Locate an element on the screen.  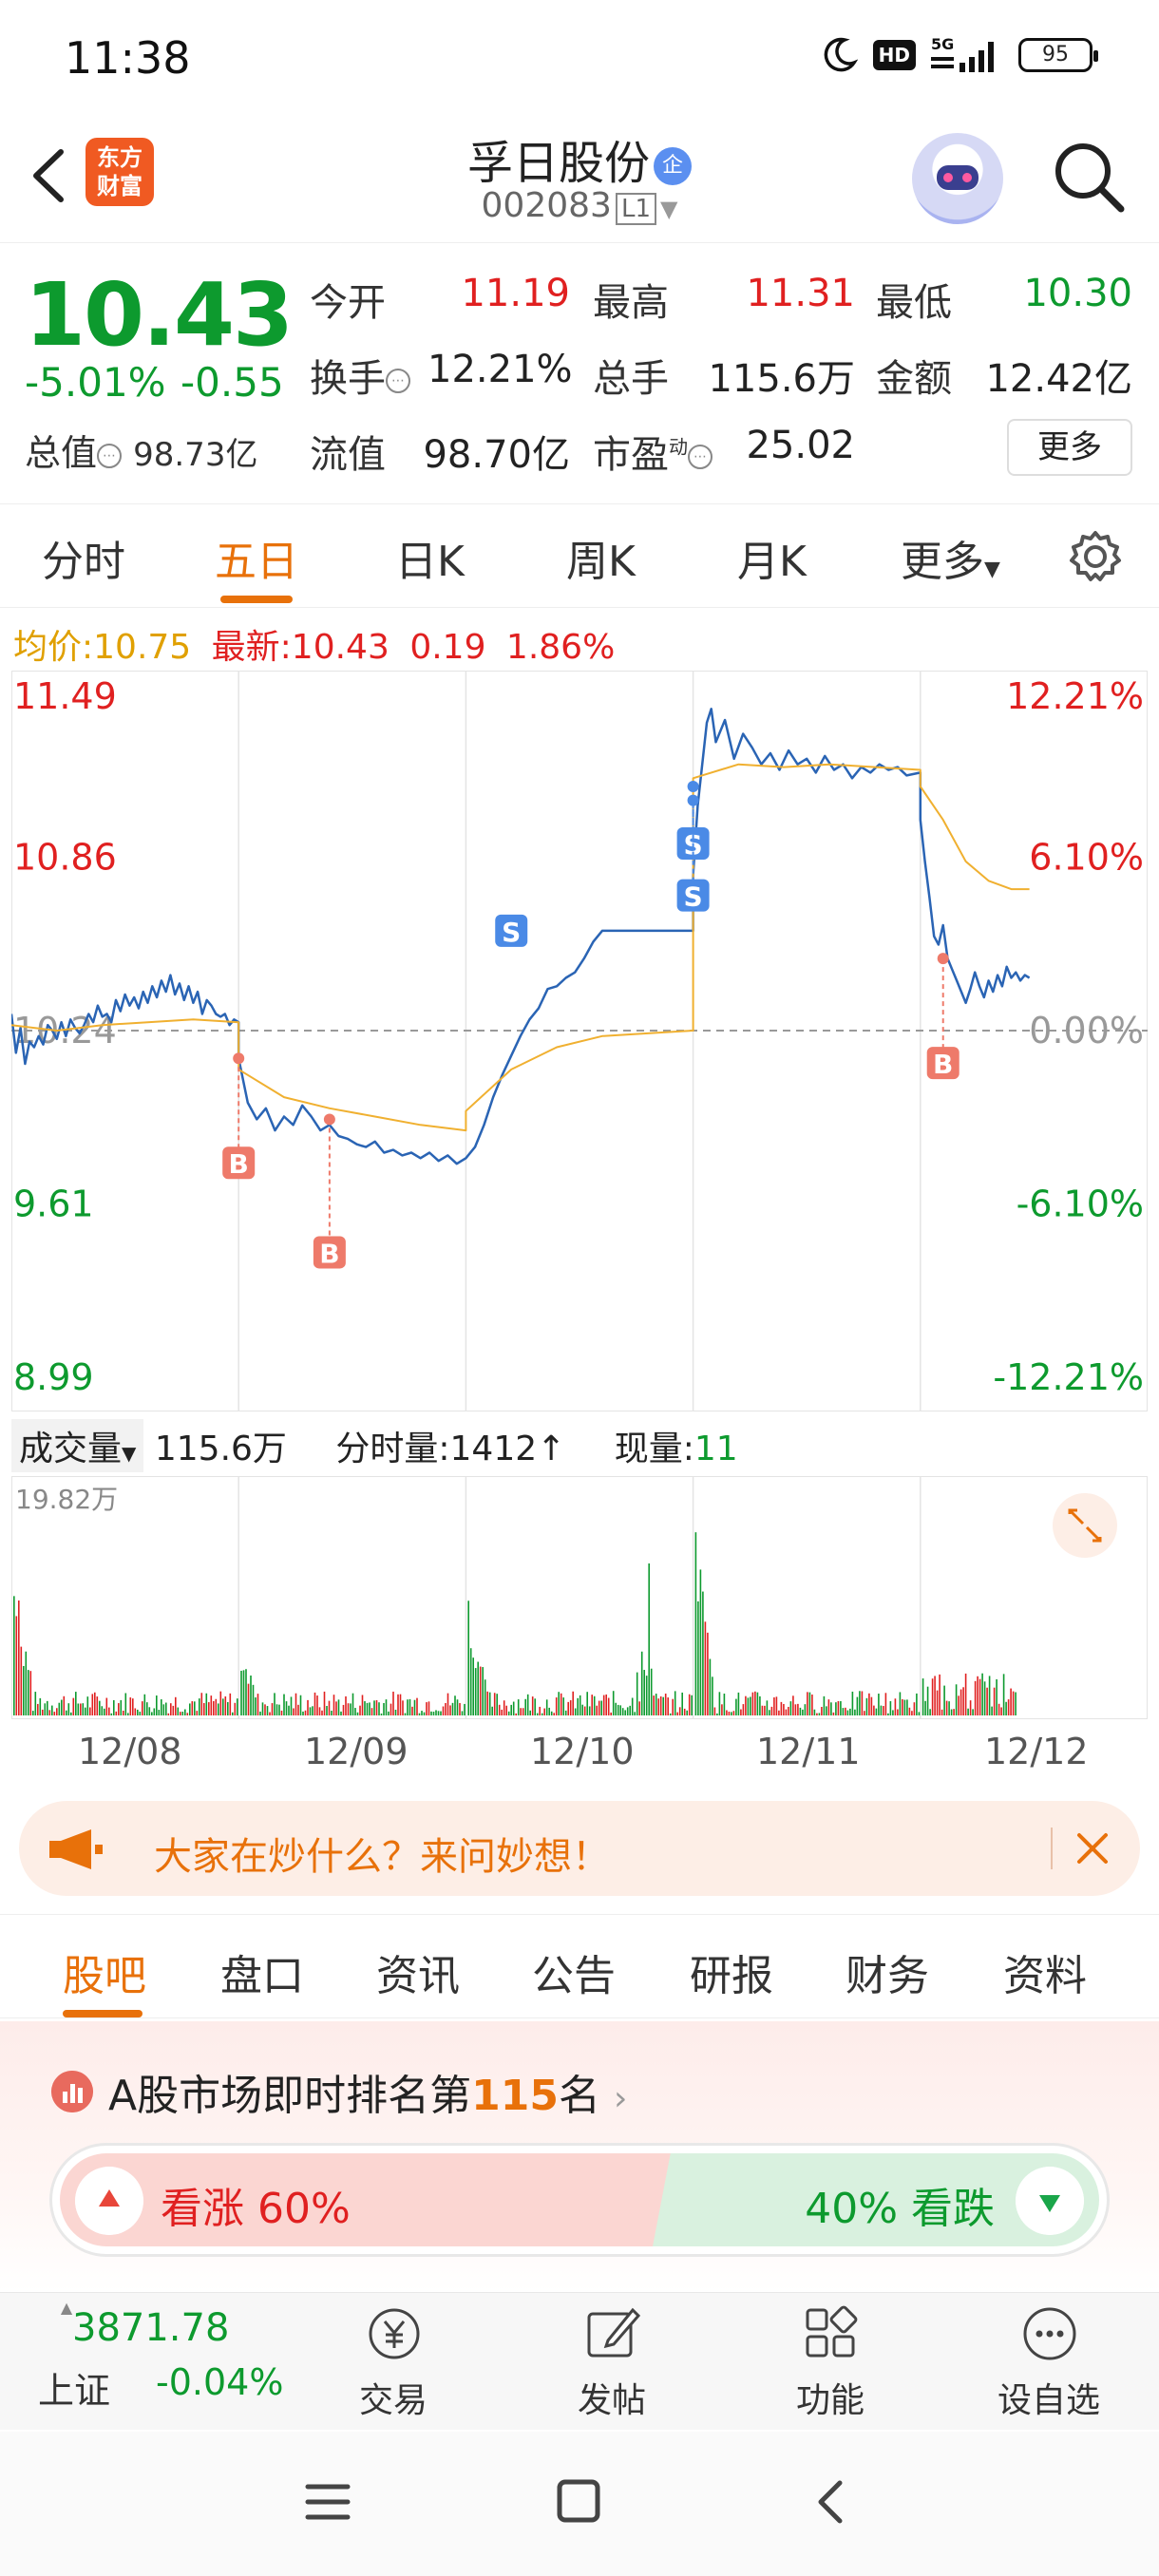
tab-pankou: 盘口 is located at coordinates (262, 1971).